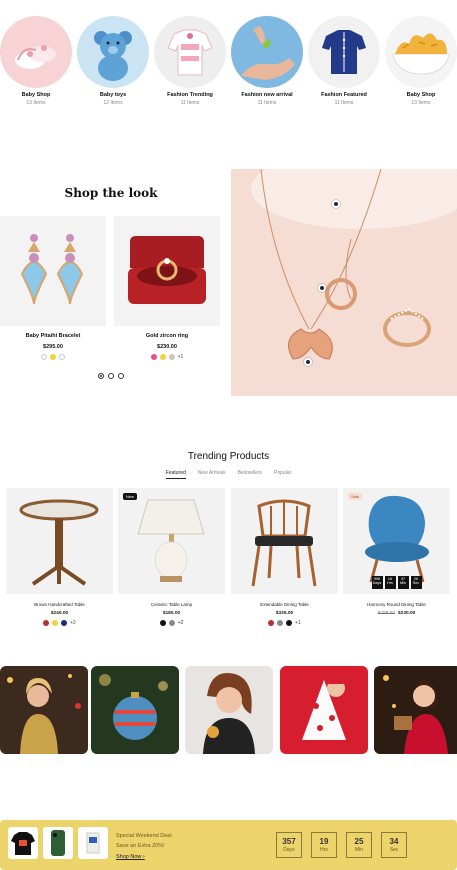 Image resolution: width=457 pixels, height=870 pixels. Describe the element at coordinates (407, 613) in the screenshot. I see `sale-price: $230.00` at that location.